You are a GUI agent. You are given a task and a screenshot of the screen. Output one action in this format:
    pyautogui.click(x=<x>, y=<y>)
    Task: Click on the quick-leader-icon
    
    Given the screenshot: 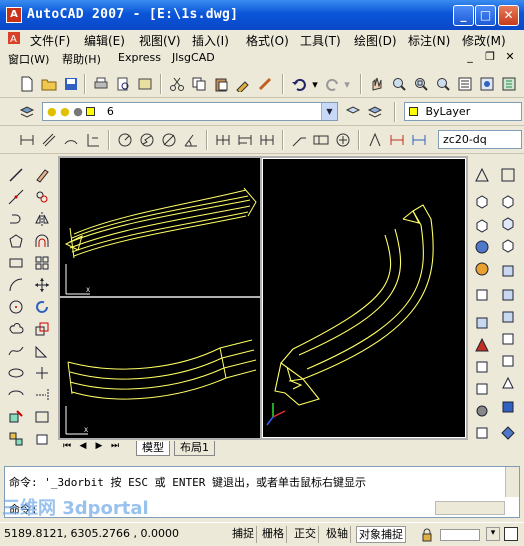 What is the action you would take?
    pyautogui.click(x=299, y=140)
    